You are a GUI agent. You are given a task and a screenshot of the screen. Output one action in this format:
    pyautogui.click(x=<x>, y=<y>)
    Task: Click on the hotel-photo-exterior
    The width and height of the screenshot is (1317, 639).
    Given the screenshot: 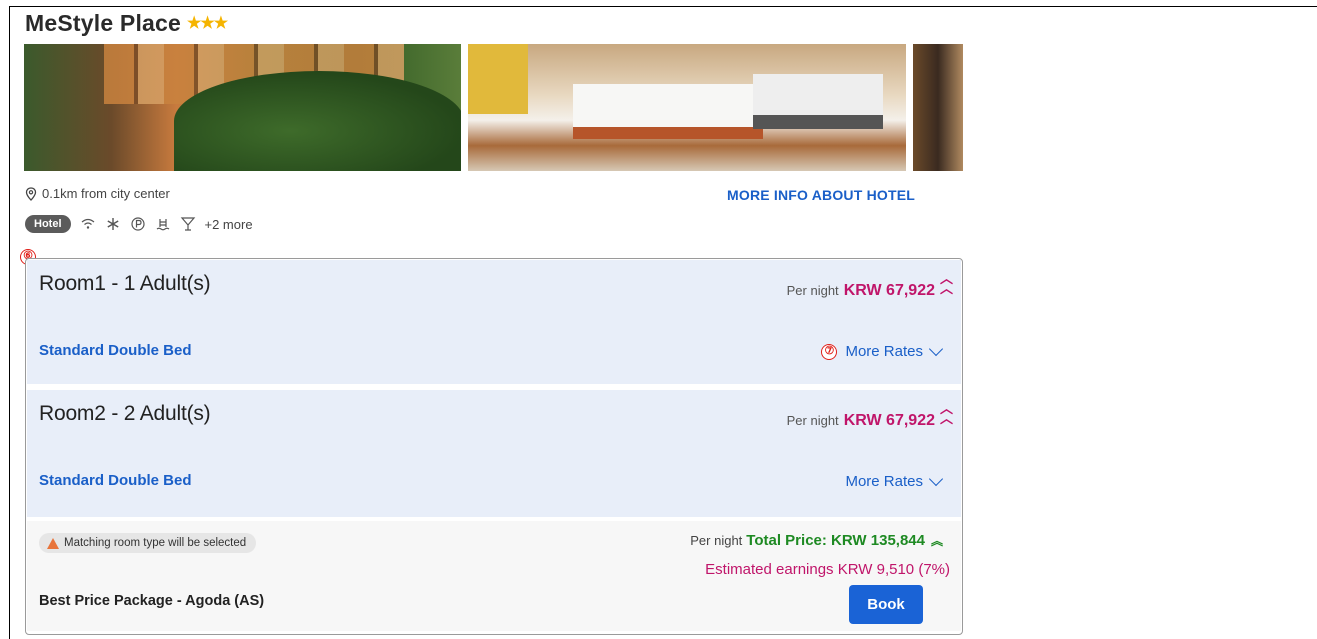 What is the action you would take?
    pyautogui.click(x=242, y=107)
    